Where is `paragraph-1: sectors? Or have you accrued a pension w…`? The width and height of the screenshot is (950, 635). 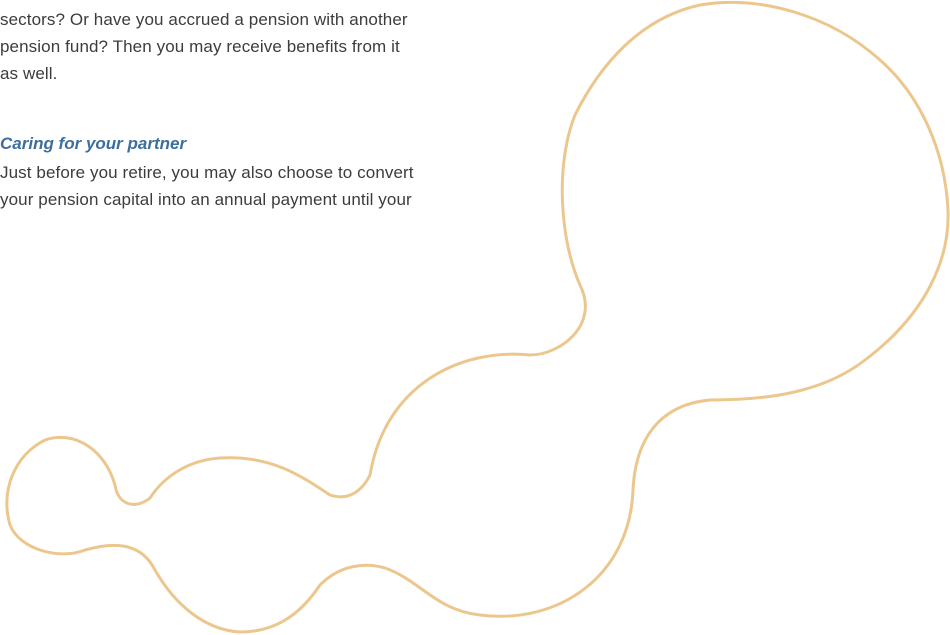
paragraph-1: sectors? Or have you accrued a pension w… is located at coordinates (204, 46).